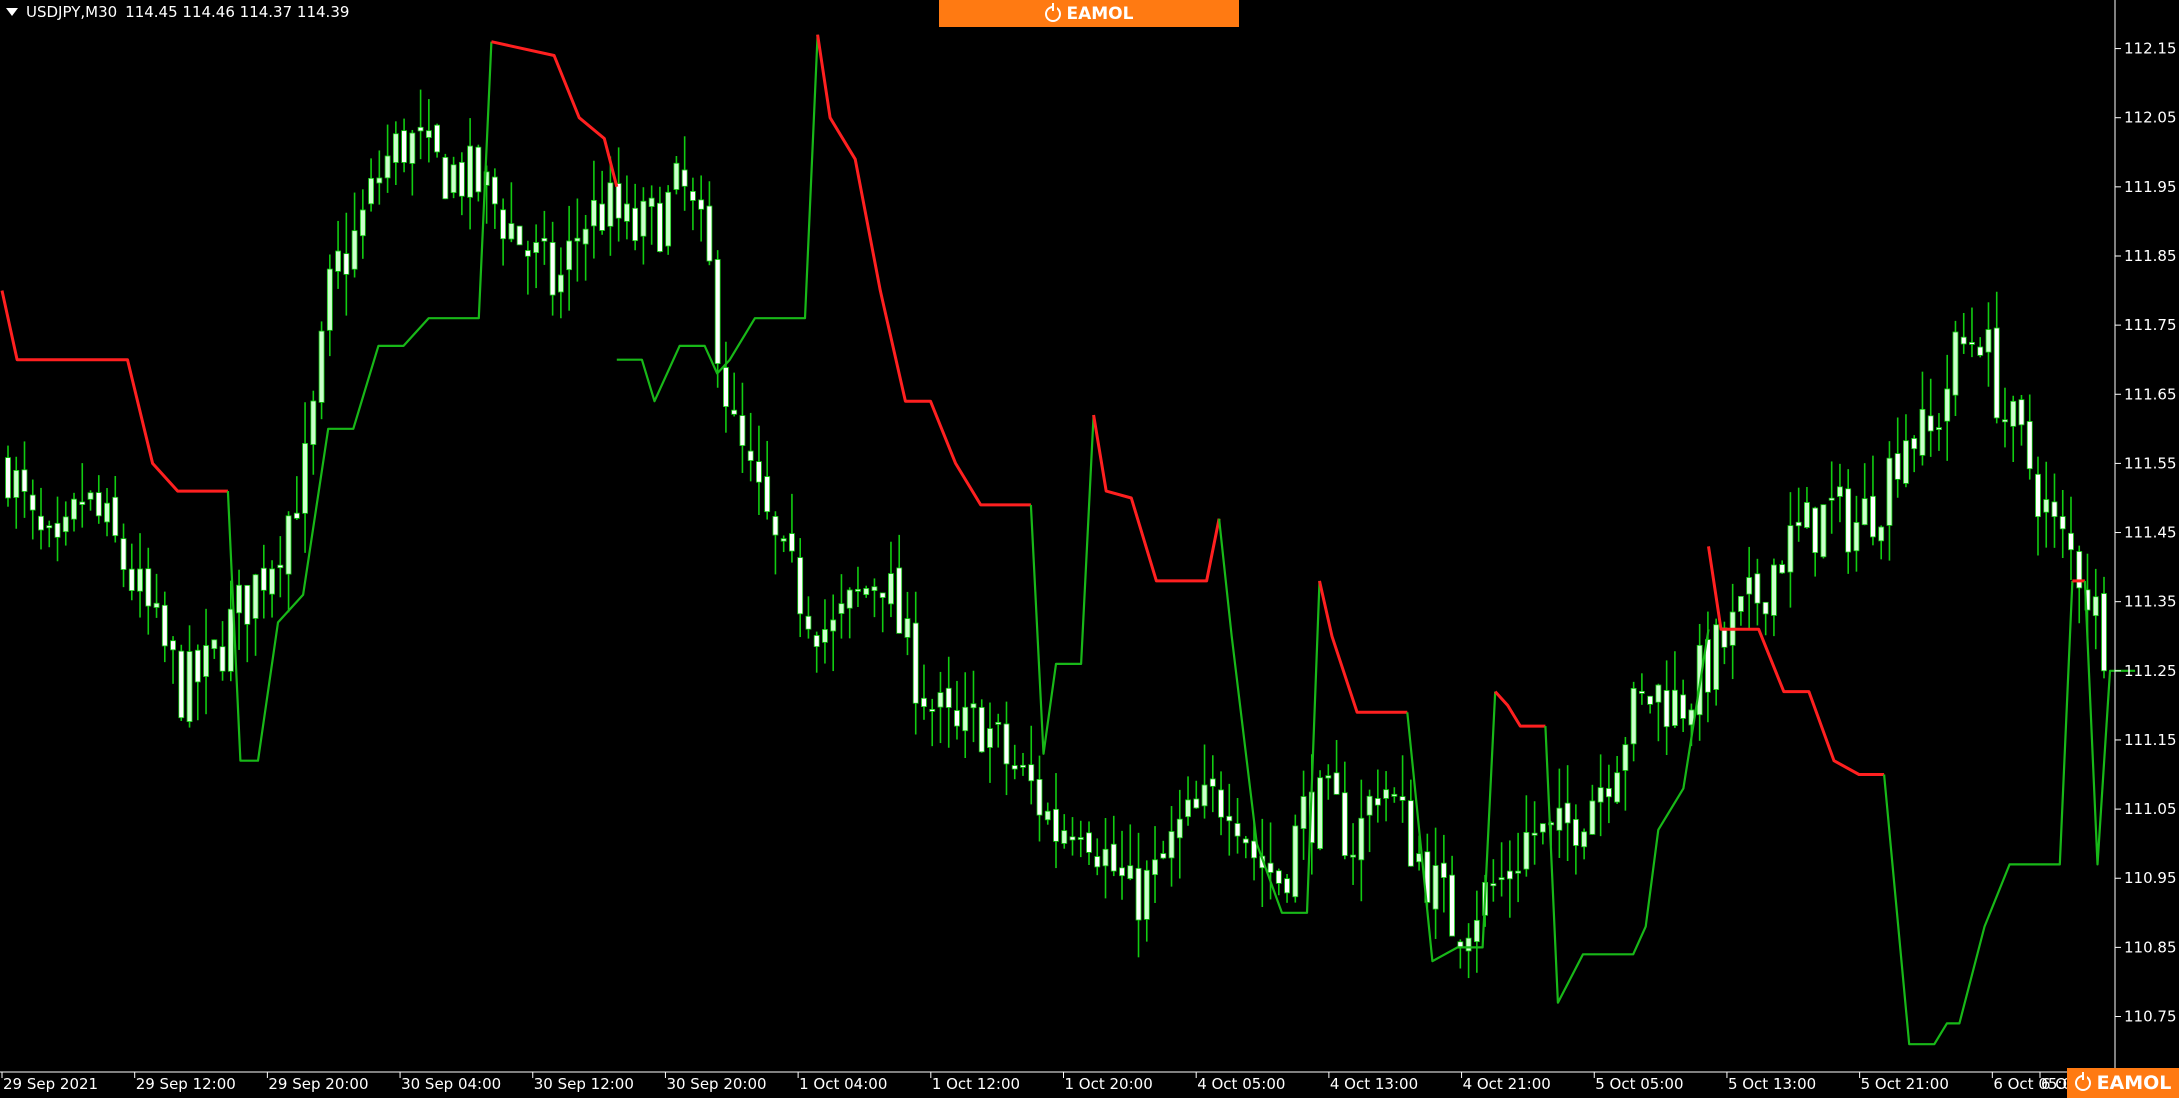 The width and height of the screenshot is (2179, 1098). Describe the element at coordinates (1639, 1084) in the screenshot. I see `time-tick-label: 5 Oct 05:00` at that location.